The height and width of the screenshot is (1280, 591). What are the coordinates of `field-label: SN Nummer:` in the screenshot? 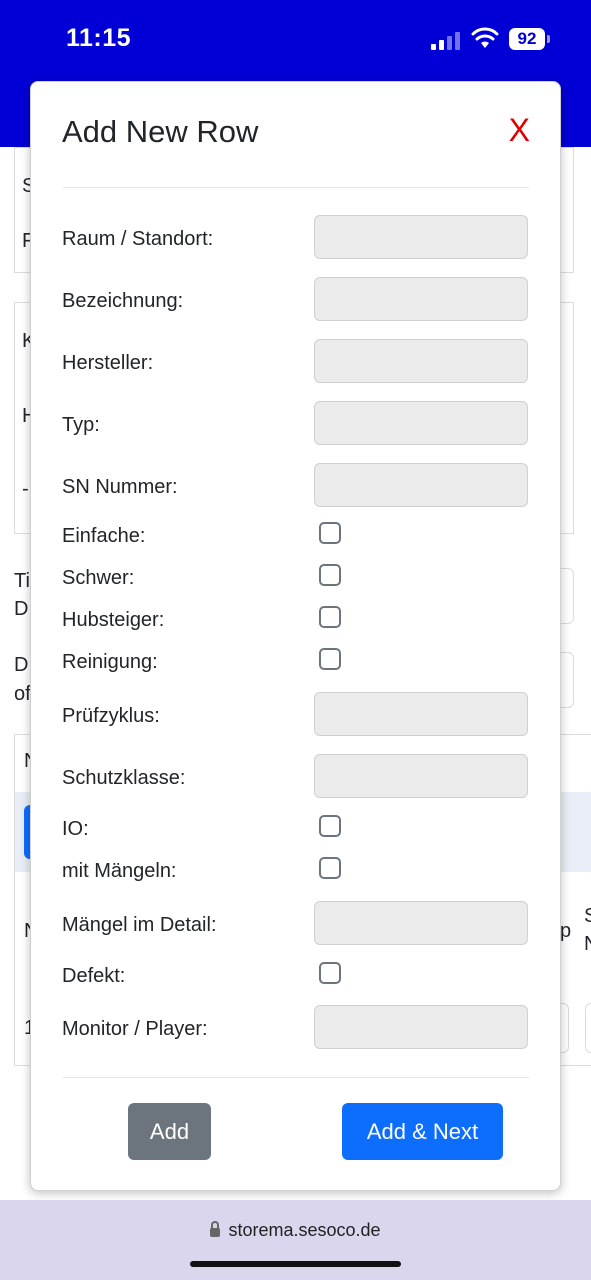 It's located at (120, 487).